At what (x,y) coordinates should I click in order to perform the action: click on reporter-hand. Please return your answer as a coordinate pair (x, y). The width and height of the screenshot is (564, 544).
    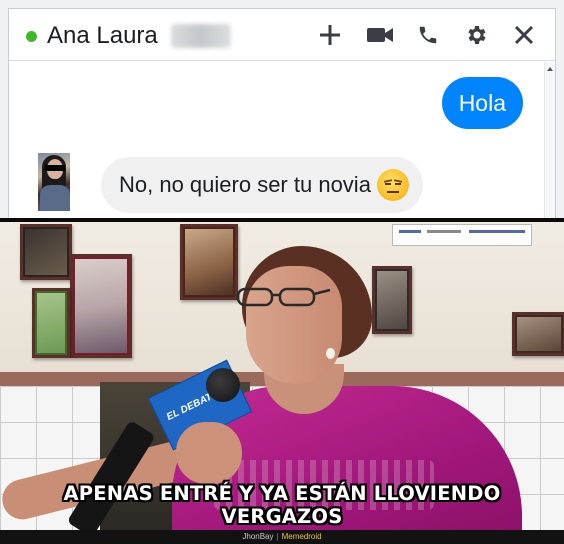
    Looking at the image, I should click on (209, 453).